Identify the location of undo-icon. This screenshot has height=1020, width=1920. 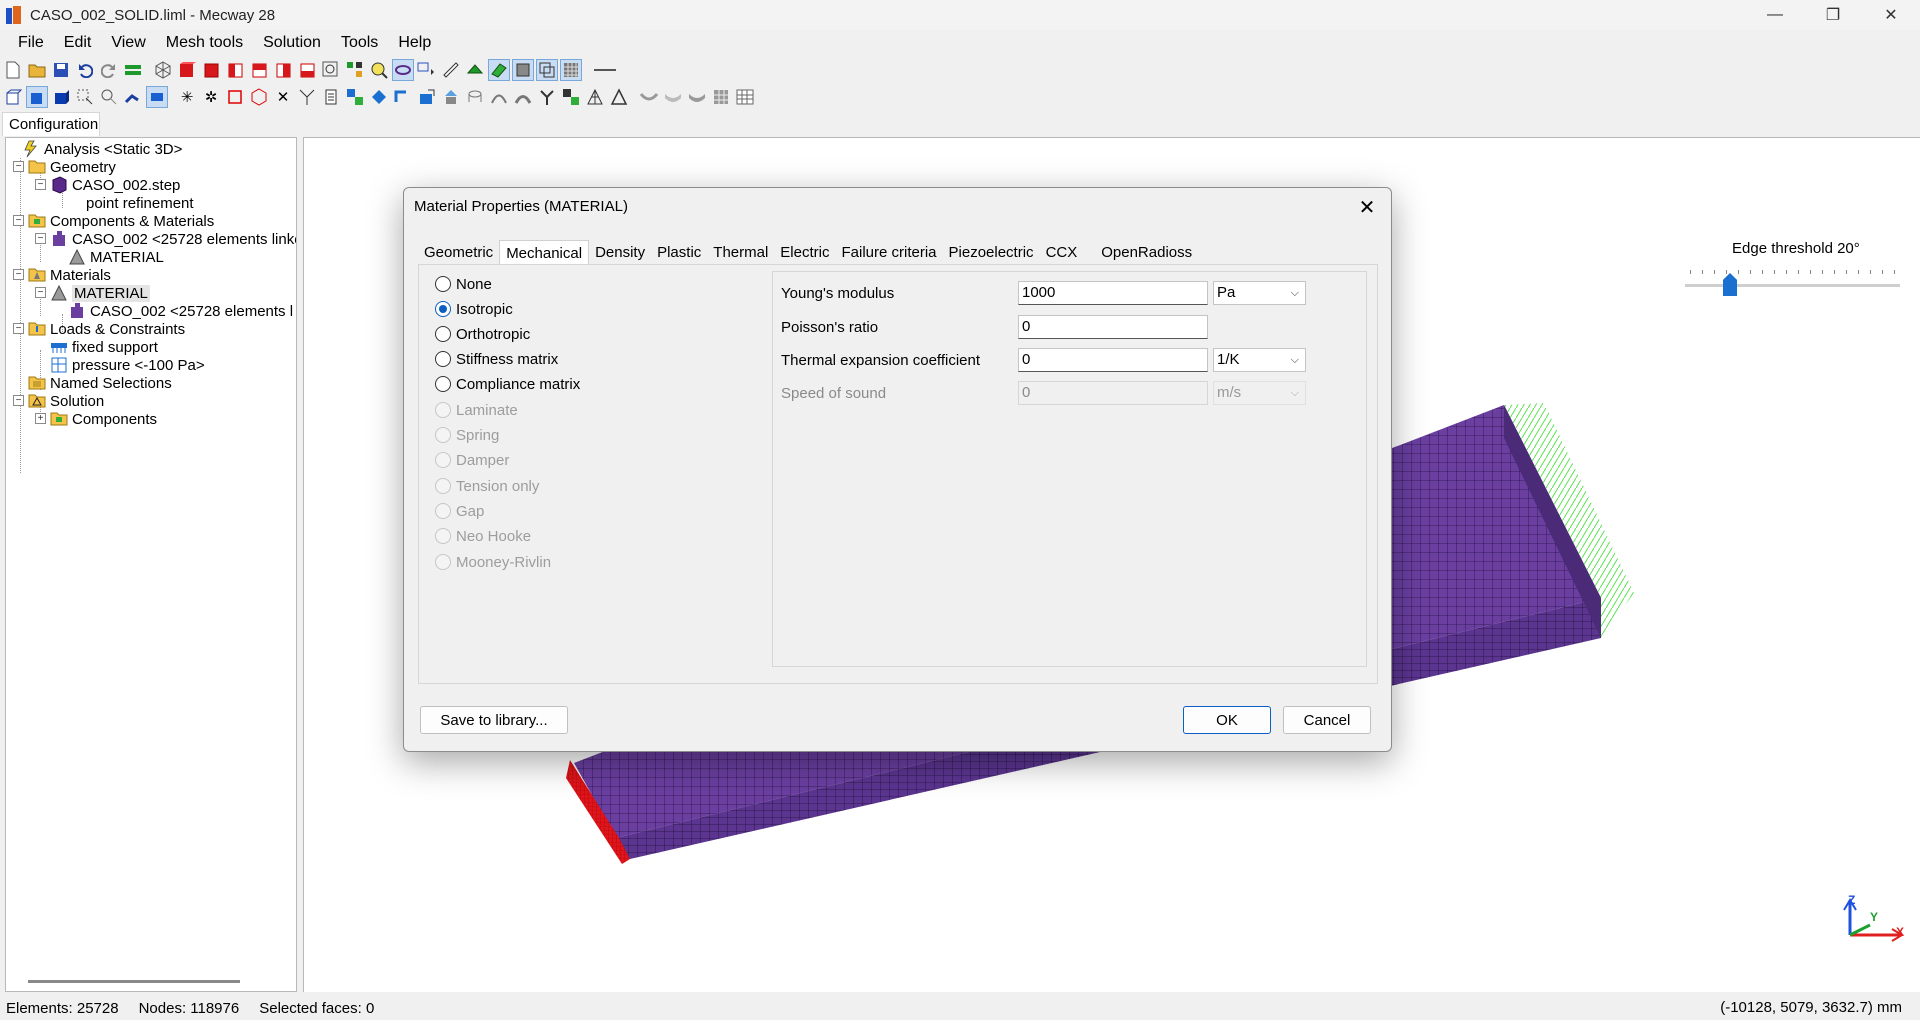
(85, 70).